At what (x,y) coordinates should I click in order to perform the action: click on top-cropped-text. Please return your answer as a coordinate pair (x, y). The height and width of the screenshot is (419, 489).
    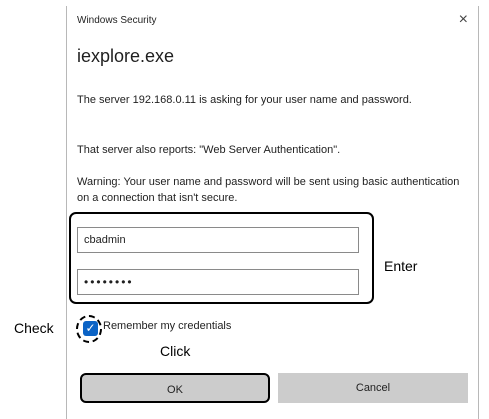
    Looking at the image, I should click on (250, 2).